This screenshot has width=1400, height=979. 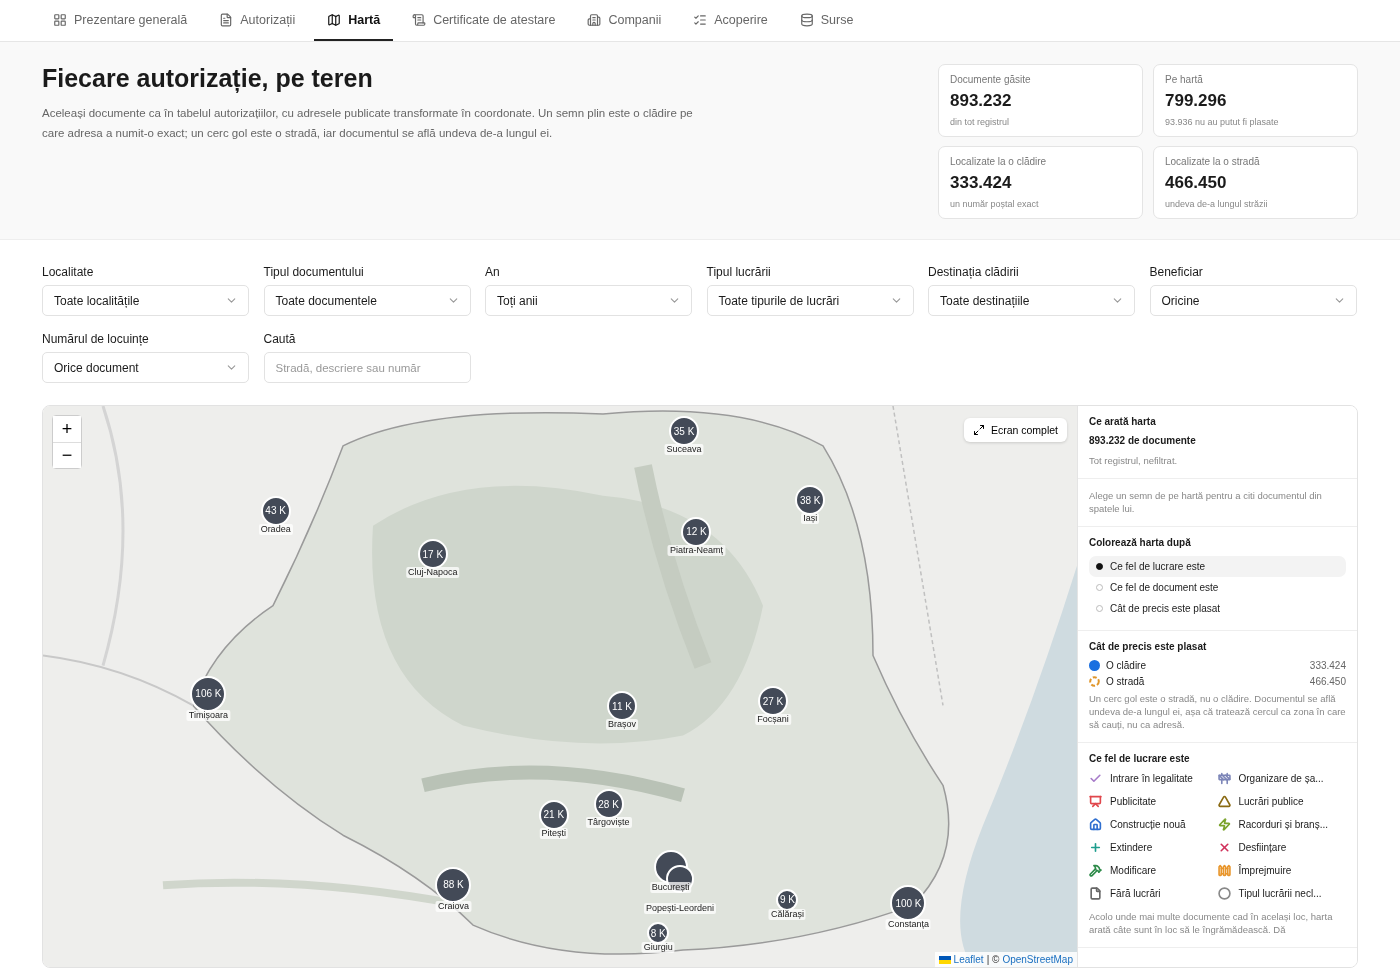 I want to click on city-label: Piatra-Neamț, so click(x=696, y=550).